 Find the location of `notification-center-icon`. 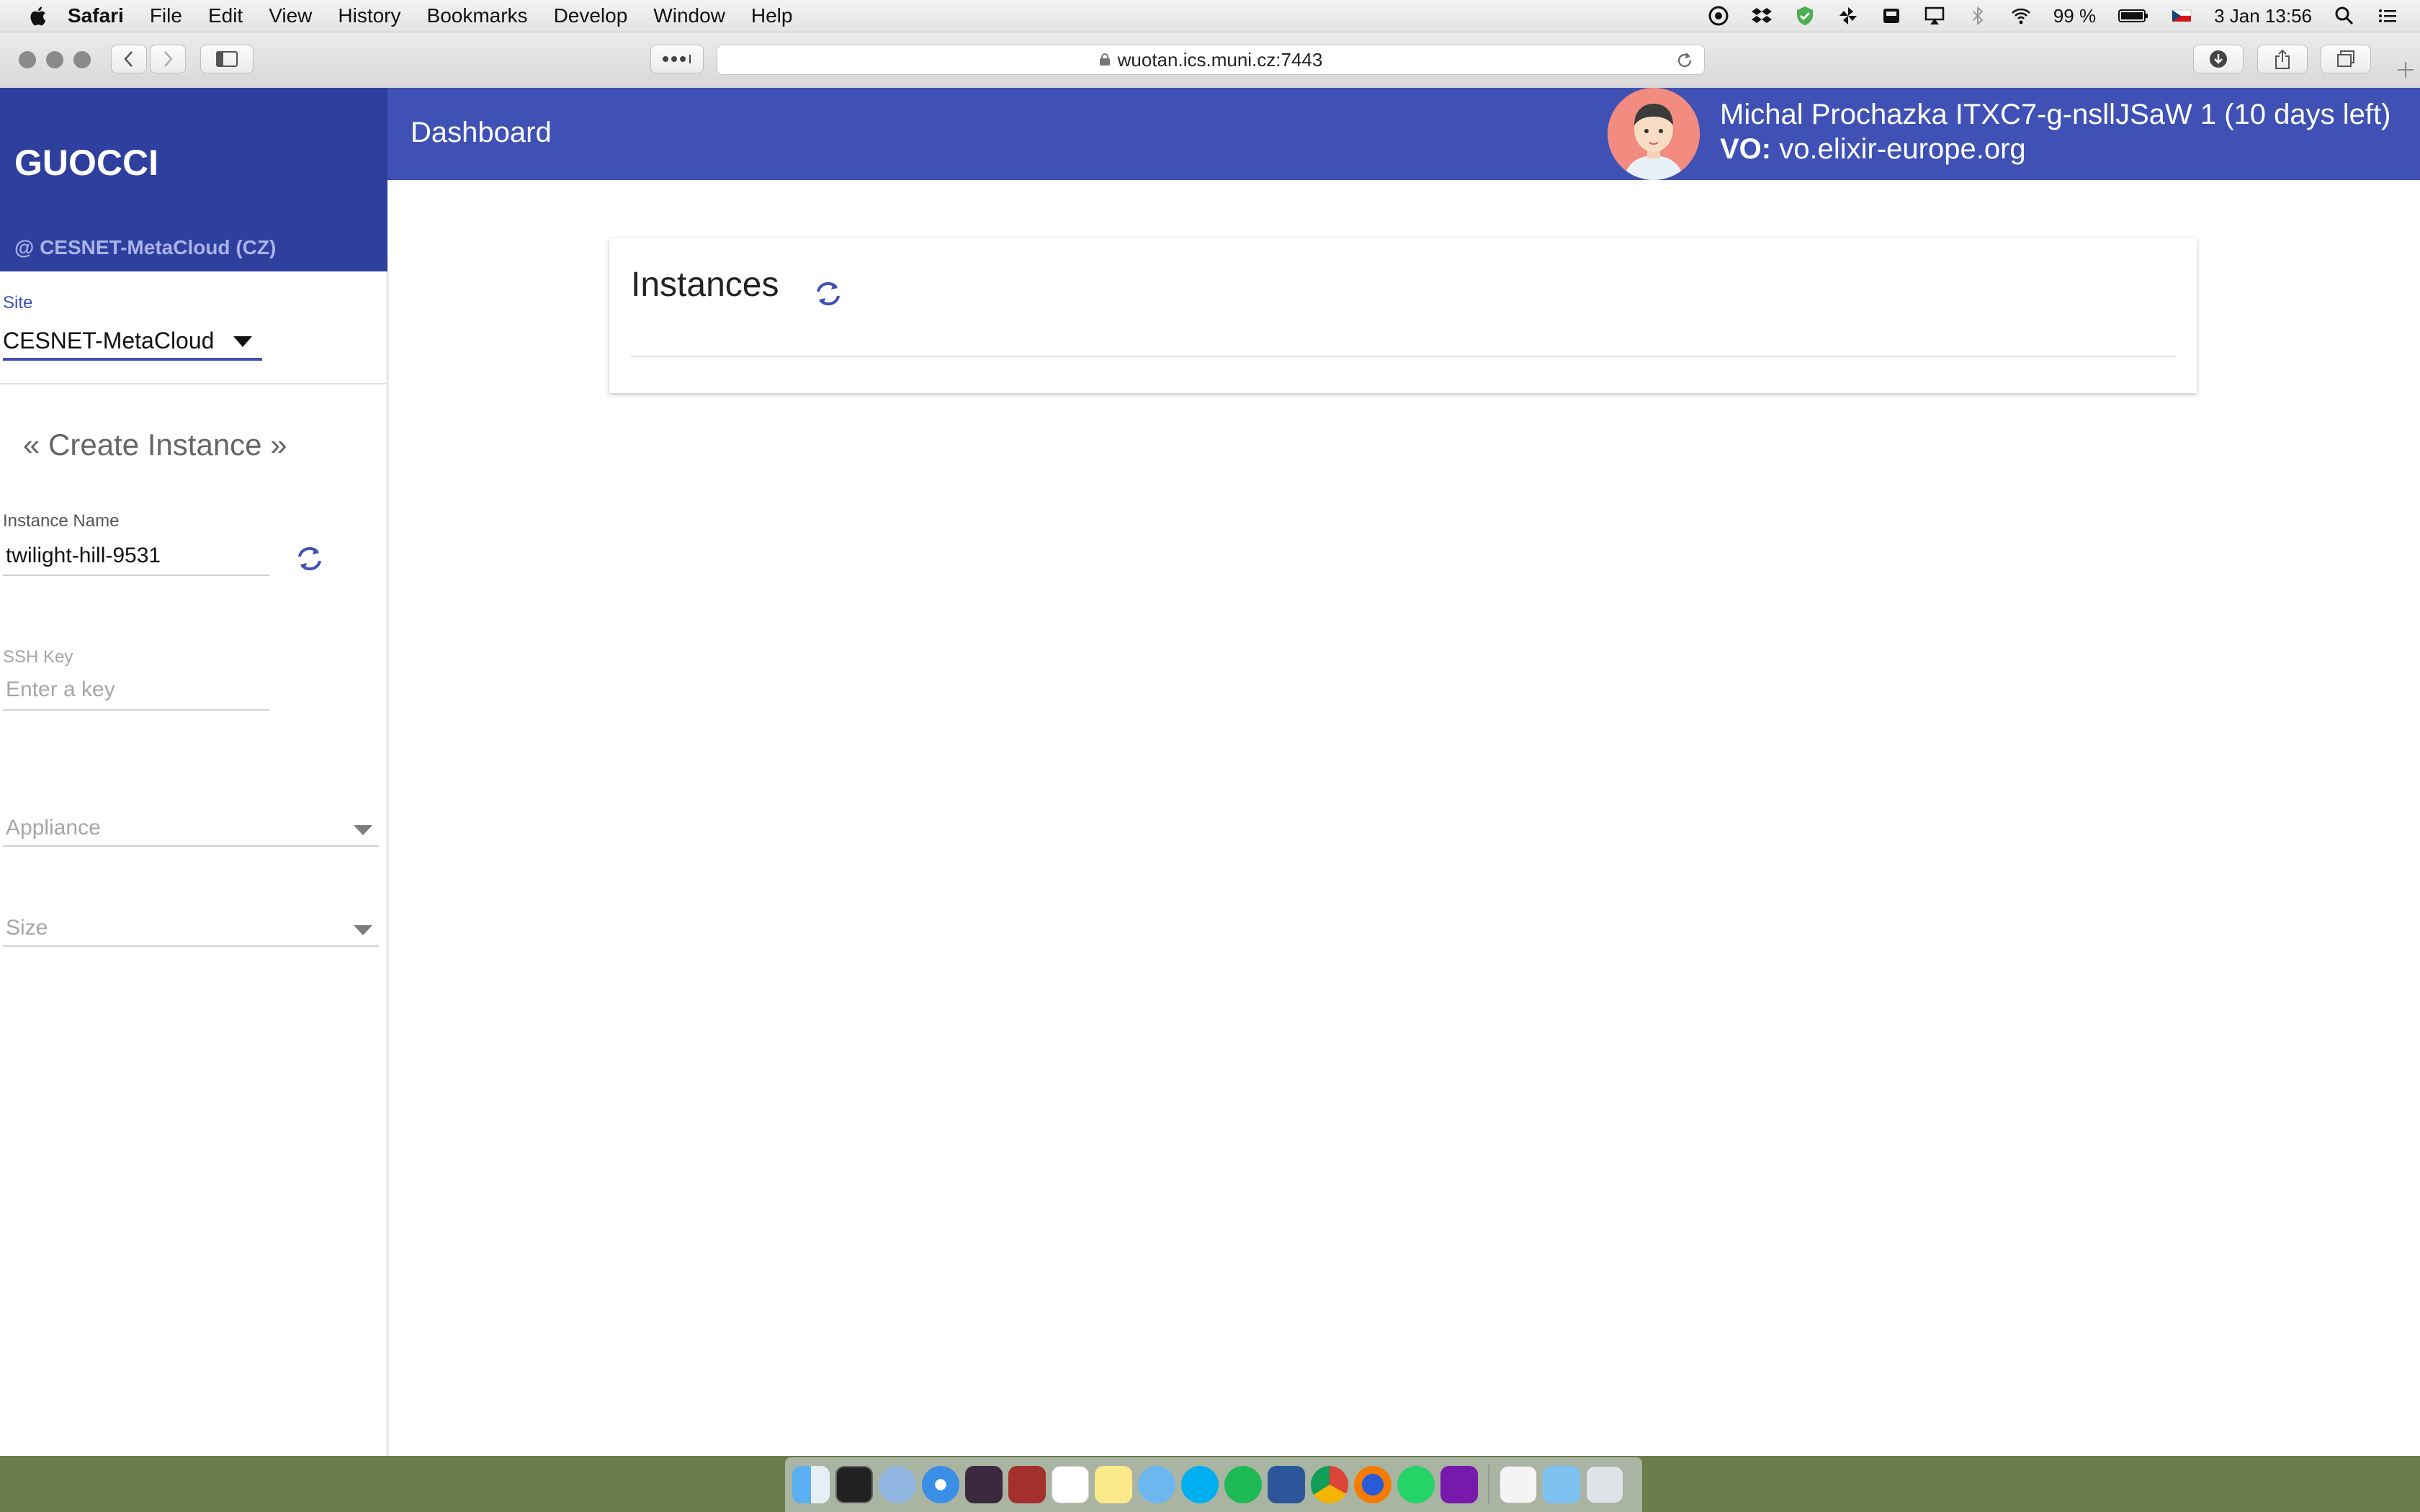

notification-center-icon is located at coordinates (2387, 16).